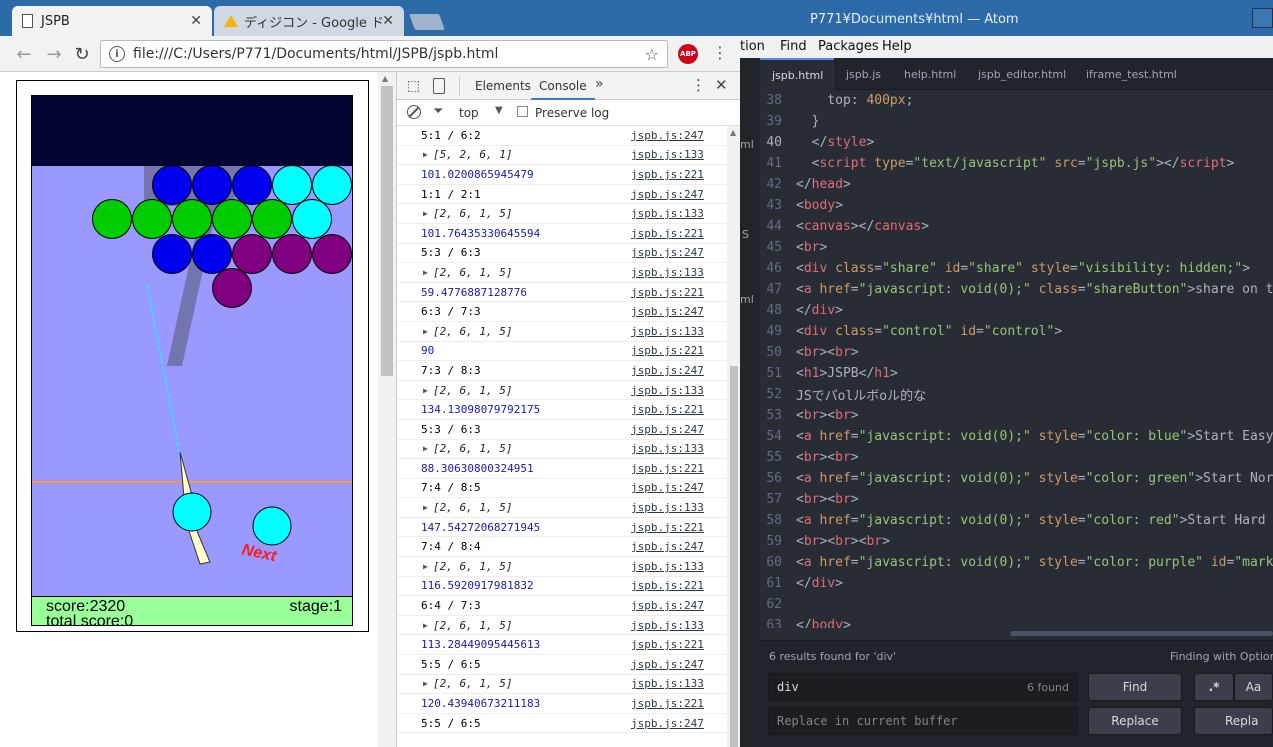  What do you see at coordinates (1016, 583) in the screenshot?
I see `code-line: 61 </div>` at bounding box center [1016, 583].